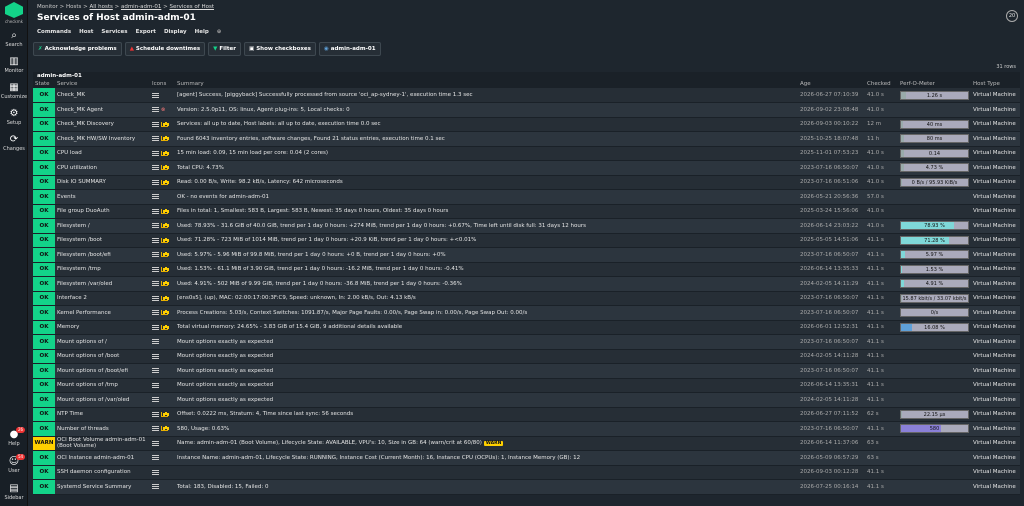 The height and width of the screenshot is (506, 1024). I want to click on service-name: Filesystem /boot, so click(102, 240).